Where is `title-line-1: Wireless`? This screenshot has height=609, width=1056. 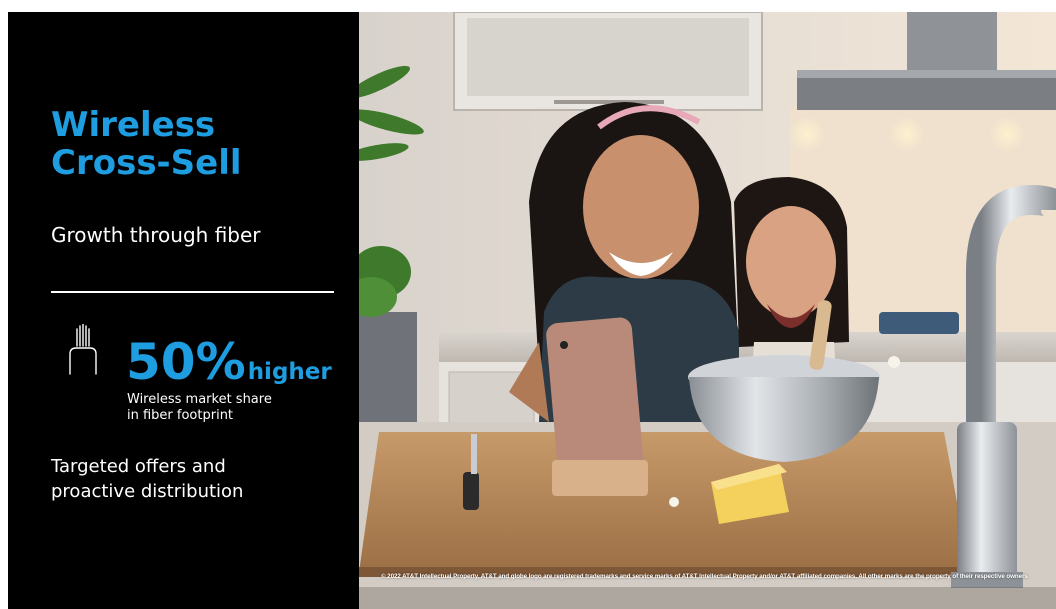
title-line-1: Wireless is located at coordinates (133, 125).